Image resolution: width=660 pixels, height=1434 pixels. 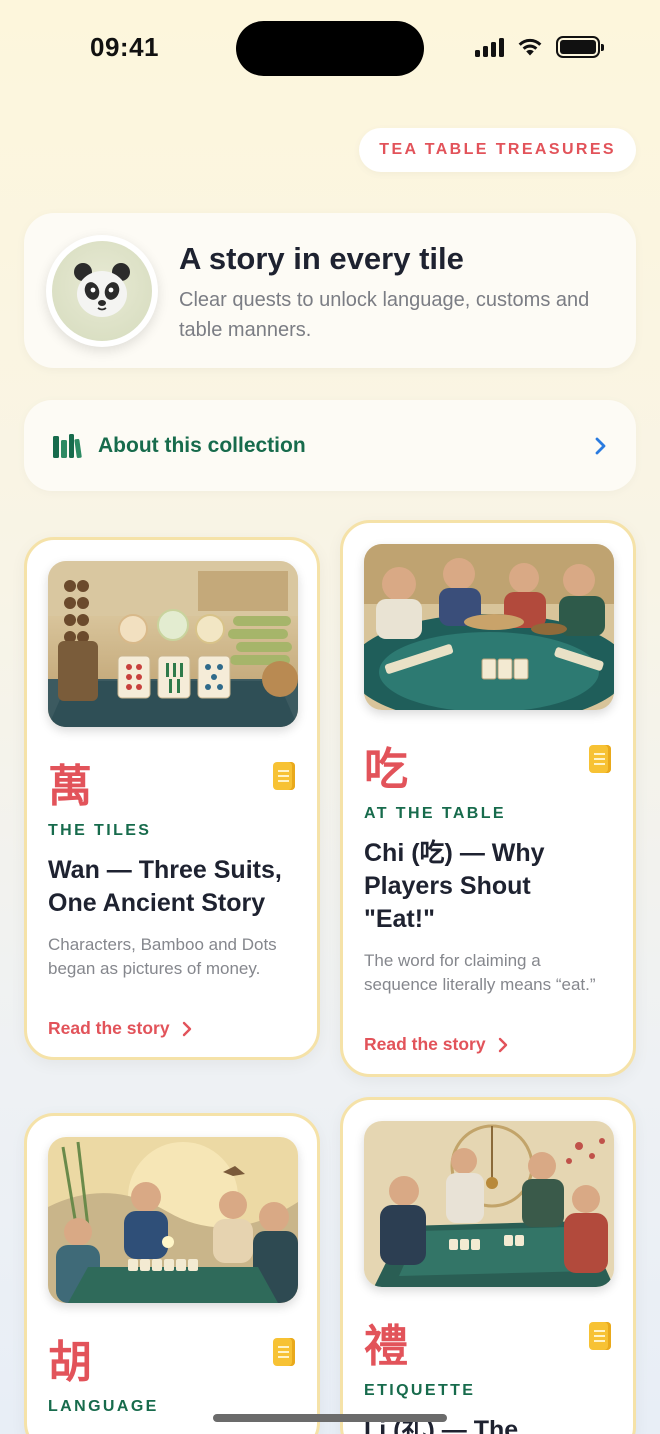 I want to click on card-category: AT THE TABLE, so click(x=435, y=813).